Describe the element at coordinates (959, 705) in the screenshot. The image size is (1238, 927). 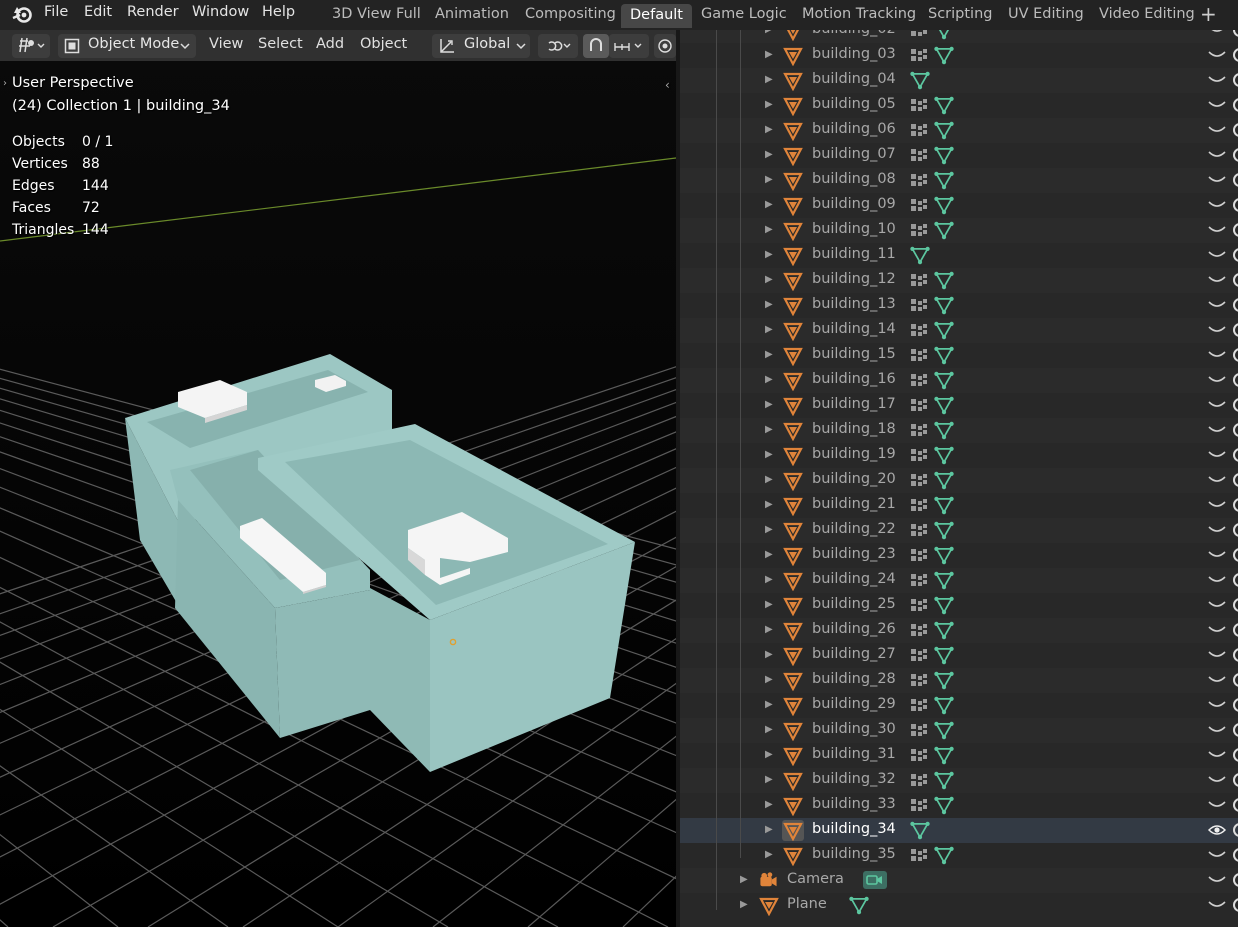
I see `outliner-row: ▶ building_29` at that location.